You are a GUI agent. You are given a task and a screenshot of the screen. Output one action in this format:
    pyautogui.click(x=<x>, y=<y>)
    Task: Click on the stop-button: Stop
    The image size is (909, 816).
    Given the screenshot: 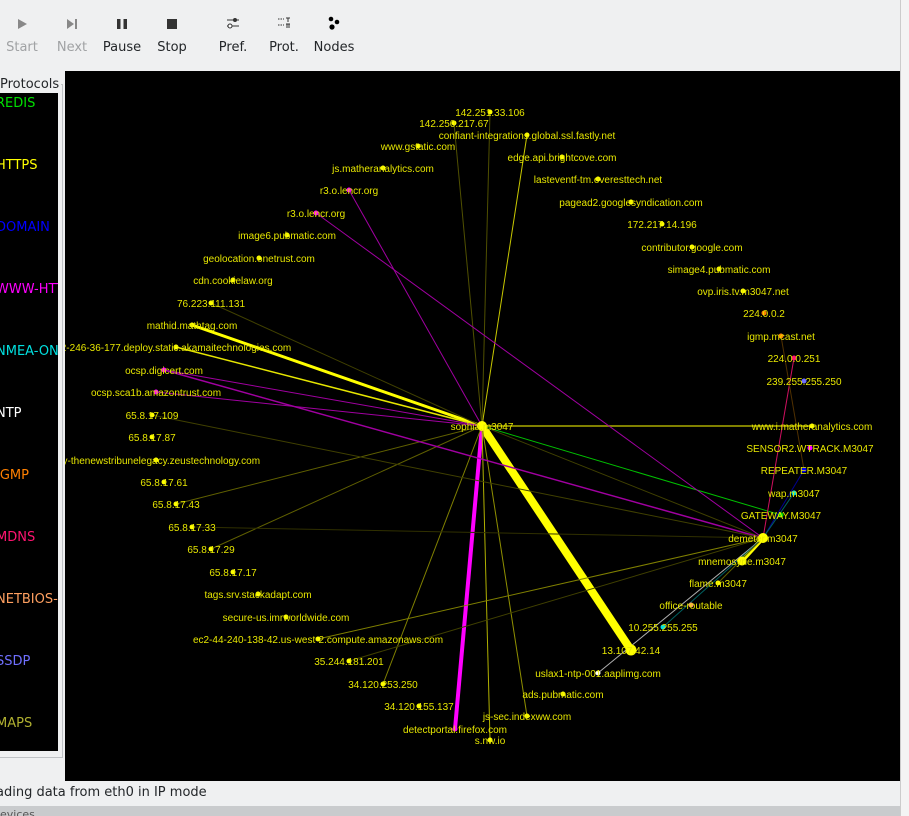 What is the action you would take?
    pyautogui.click(x=172, y=39)
    